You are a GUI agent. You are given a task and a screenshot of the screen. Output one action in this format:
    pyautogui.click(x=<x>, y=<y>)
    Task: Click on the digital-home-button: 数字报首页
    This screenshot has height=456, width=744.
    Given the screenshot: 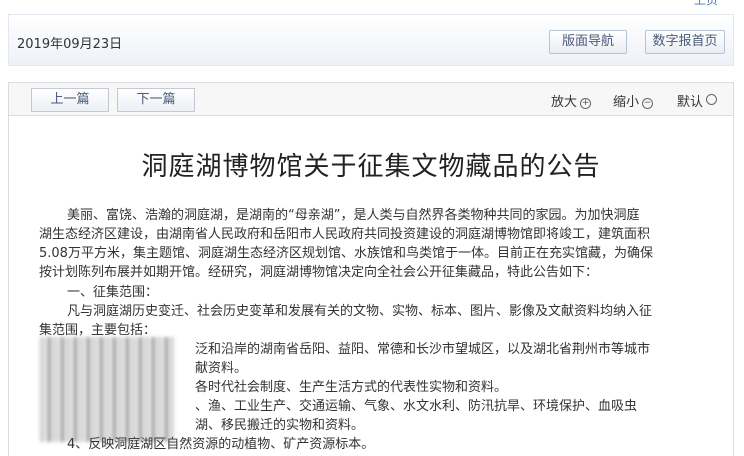 What is the action you would take?
    pyautogui.click(x=685, y=42)
    